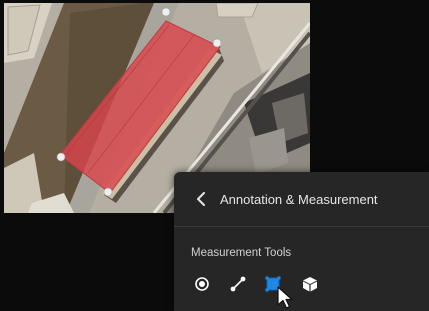 The height and width of the screenshot is (311, 429). What do you see at coordinates (299, 199) in the screenshot?
I see `panel-title: Annotation & Measurement` at bounding box center [299, 199].